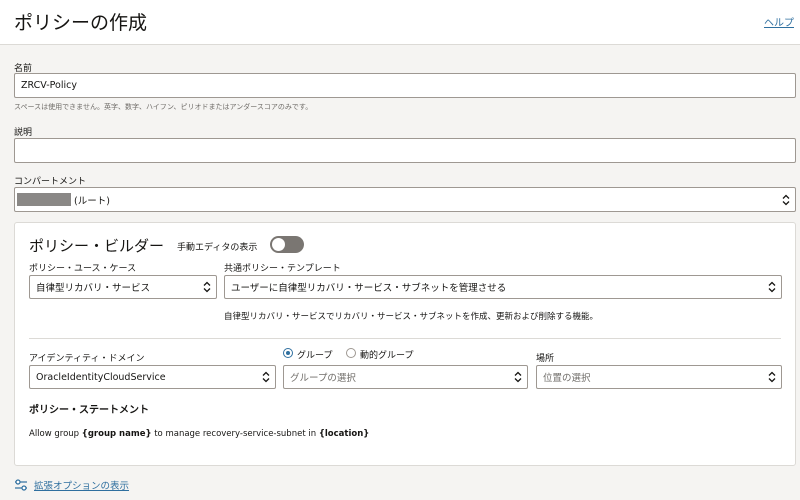  Describe the element at coordinates (405, 377) in the screenshot. I see `group-select: グループの選択` at that location.